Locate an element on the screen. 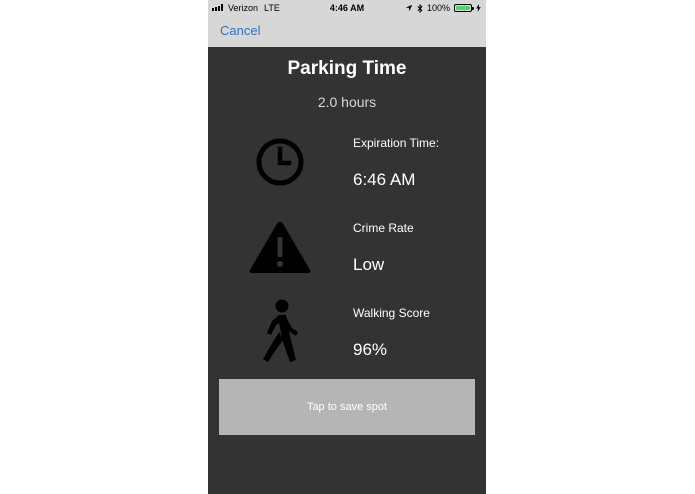 This screenshot has width=695, height=494. battery-icon is located at coordinates (464, 8).